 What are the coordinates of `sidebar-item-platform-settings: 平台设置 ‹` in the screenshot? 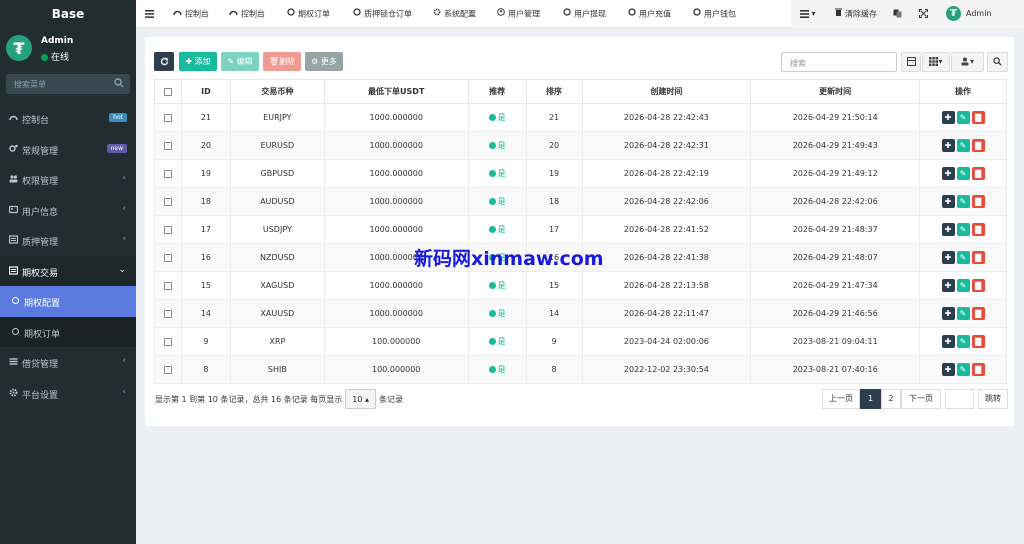 It's located at (68, 393).